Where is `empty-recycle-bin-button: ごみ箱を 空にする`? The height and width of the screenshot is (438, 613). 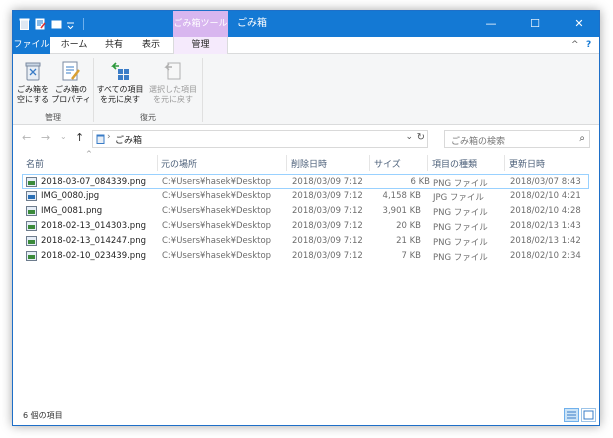 empty-recycle-bin-button: ごみ箱を 空にする is located at coordinates (33, 82).